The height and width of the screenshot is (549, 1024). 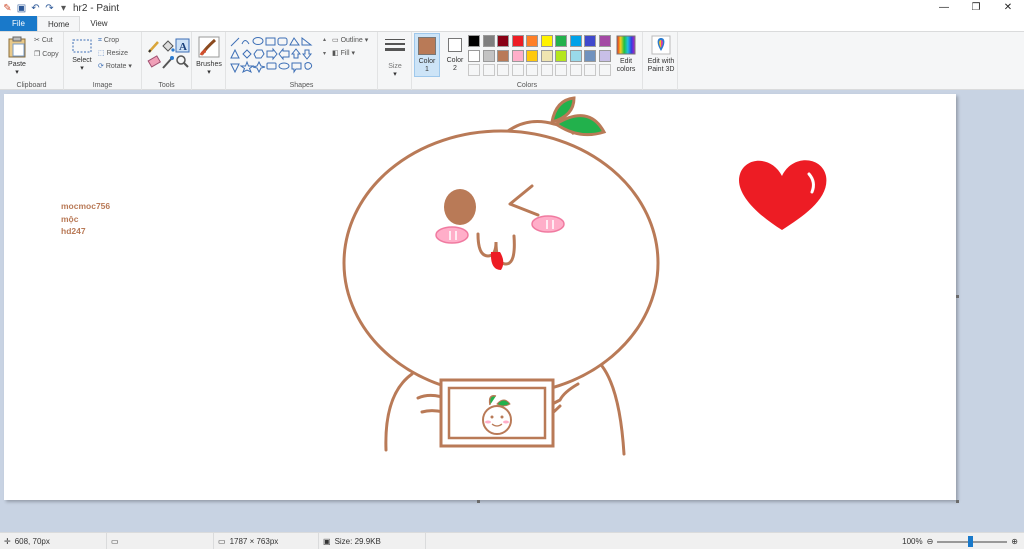 I want to click on close-button: ✕, so click(x=1008, y=8).